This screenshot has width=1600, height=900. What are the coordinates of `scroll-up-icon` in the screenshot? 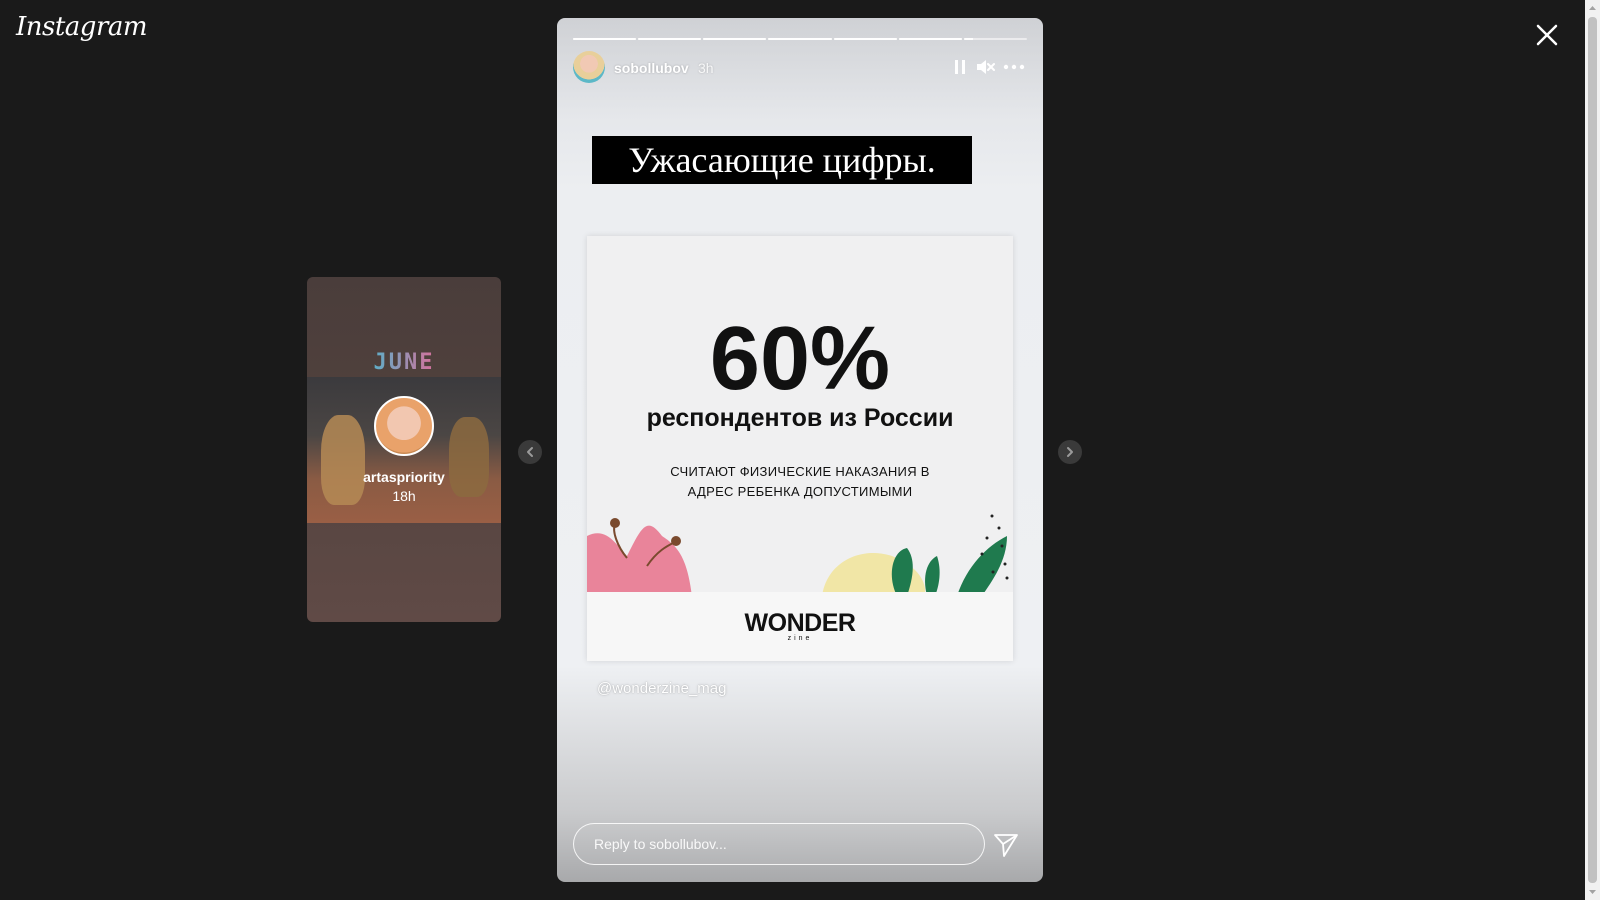 It's located at (1592, 8).